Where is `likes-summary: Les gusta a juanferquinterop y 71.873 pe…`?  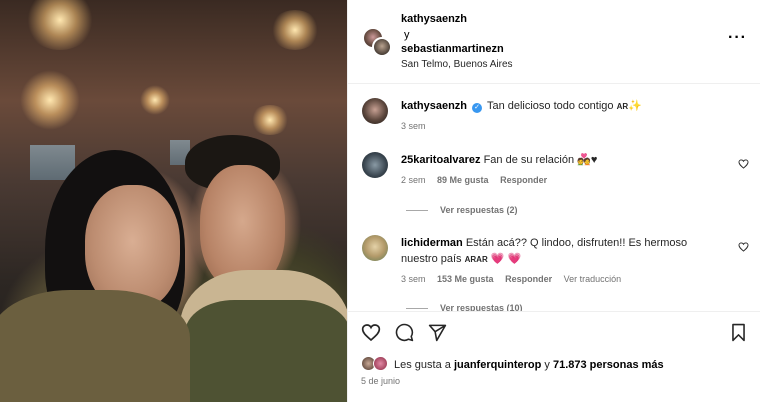 likes-summary: Les gusta a juanferquinterop y 71.873 pe… is located at coordinates (529, 365).